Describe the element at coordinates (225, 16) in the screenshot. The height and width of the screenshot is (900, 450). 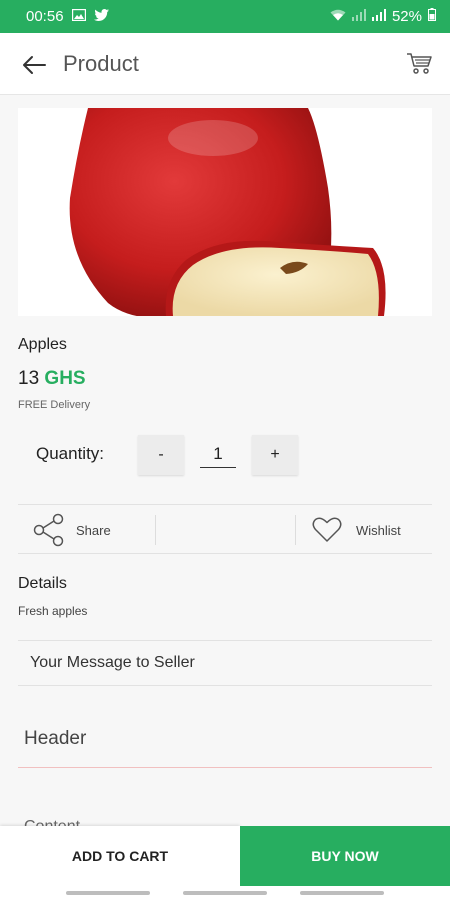
I see `status-bar: 00:56 52%` at that location.